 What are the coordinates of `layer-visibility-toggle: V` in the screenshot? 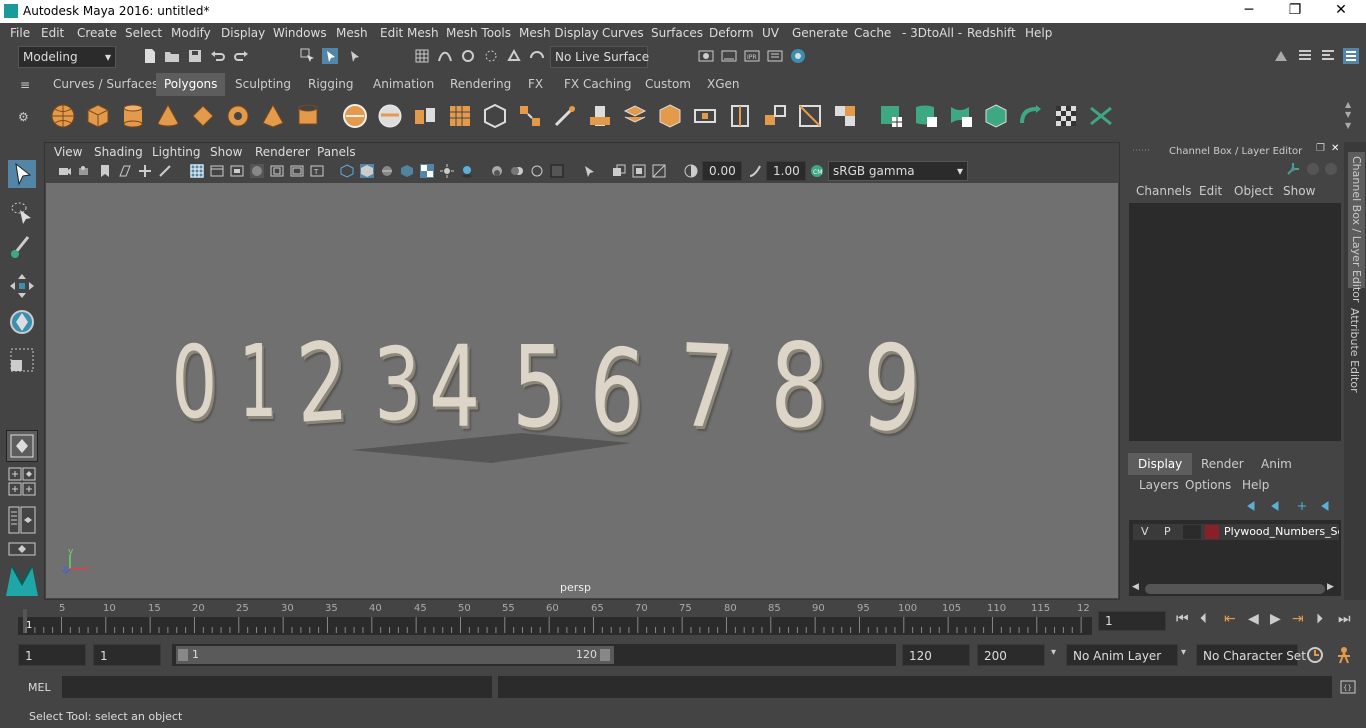 It's located at (1145, 531).